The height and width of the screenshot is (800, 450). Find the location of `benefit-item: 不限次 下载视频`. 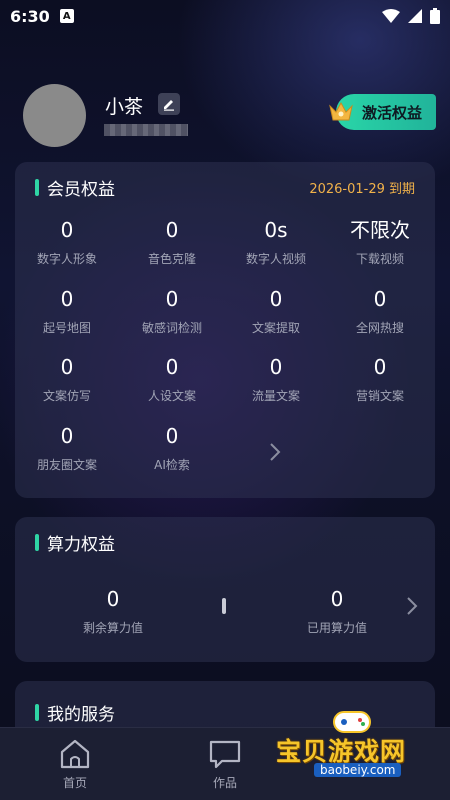

benefit-item: 不限次 下载视频 is located at coordinates (380, 242).